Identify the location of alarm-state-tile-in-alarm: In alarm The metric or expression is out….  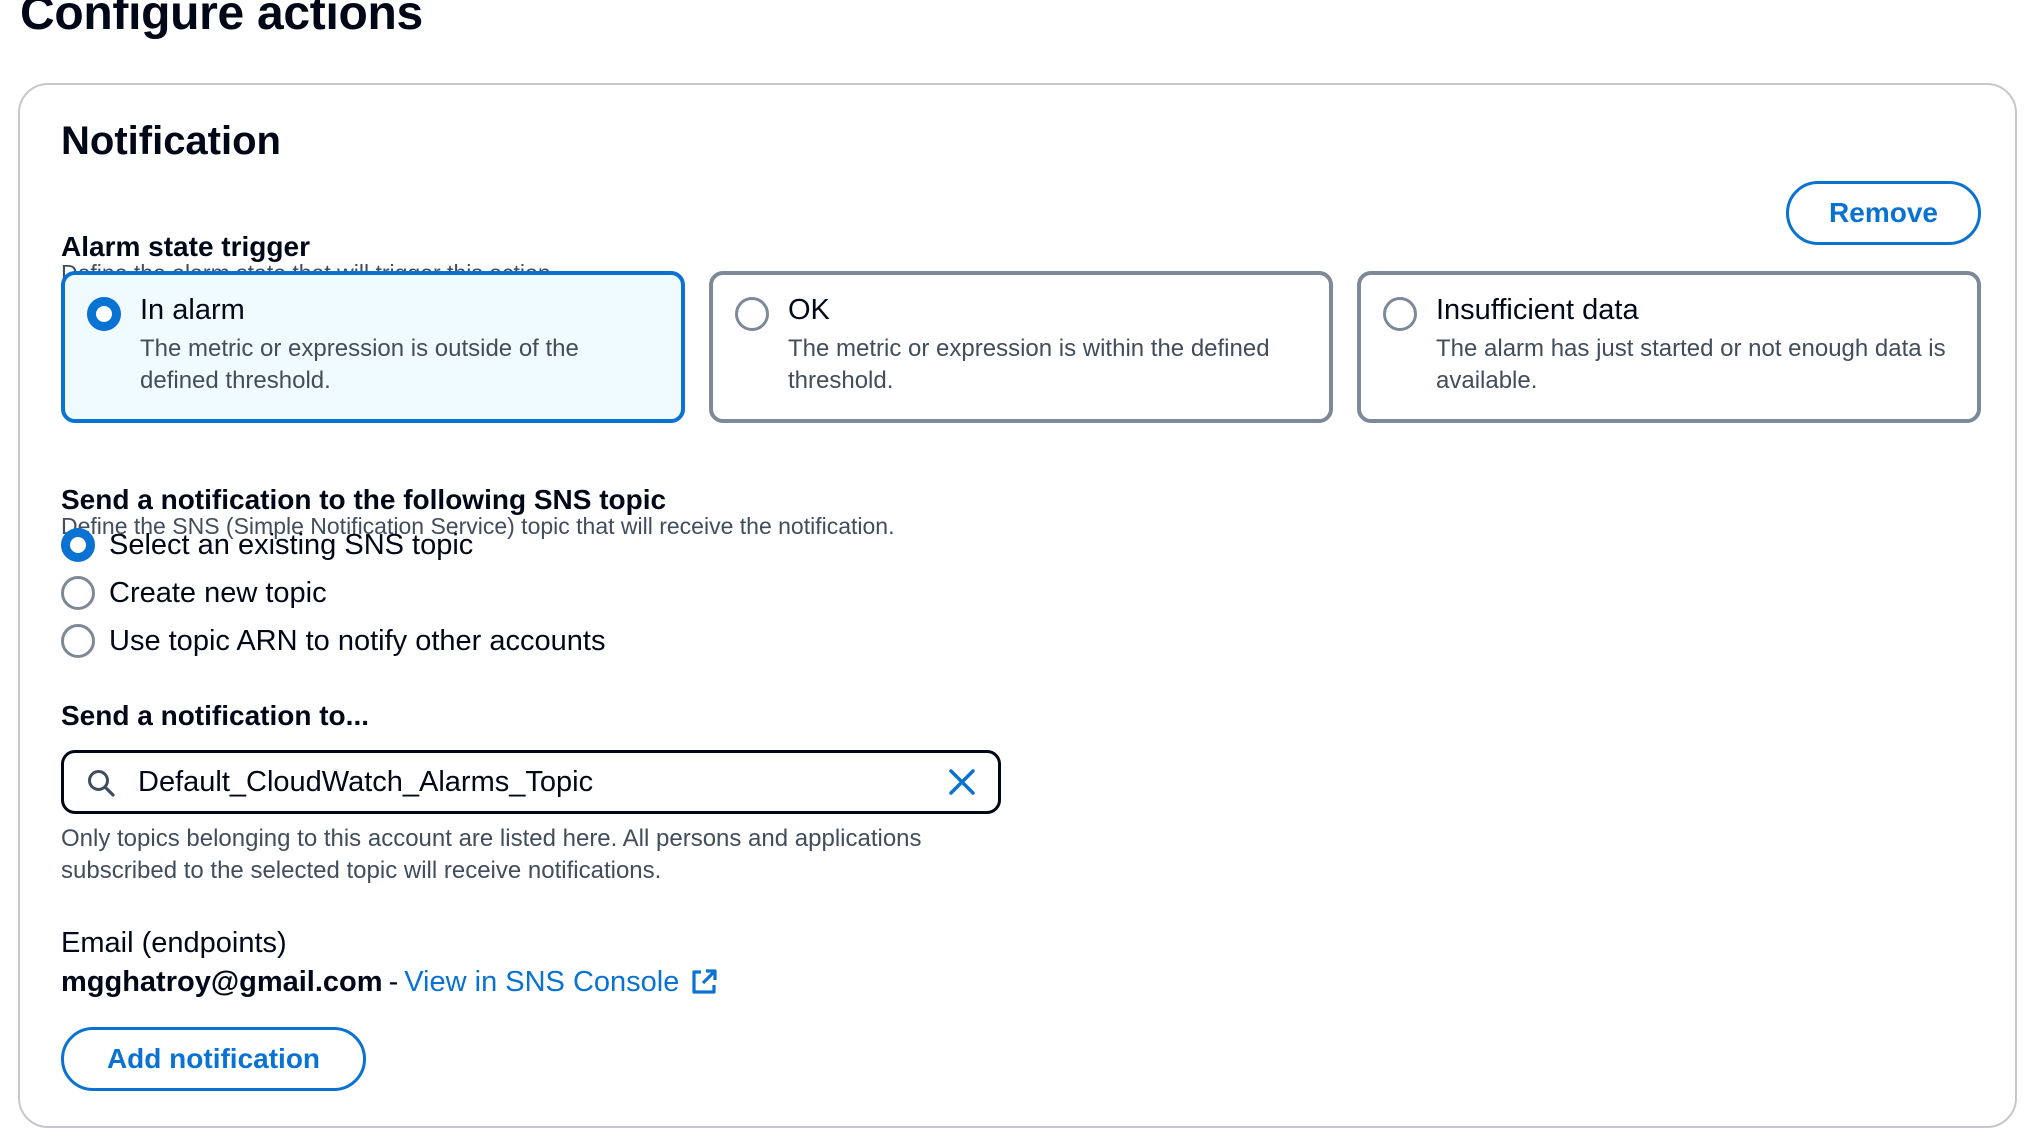
(373, 347).